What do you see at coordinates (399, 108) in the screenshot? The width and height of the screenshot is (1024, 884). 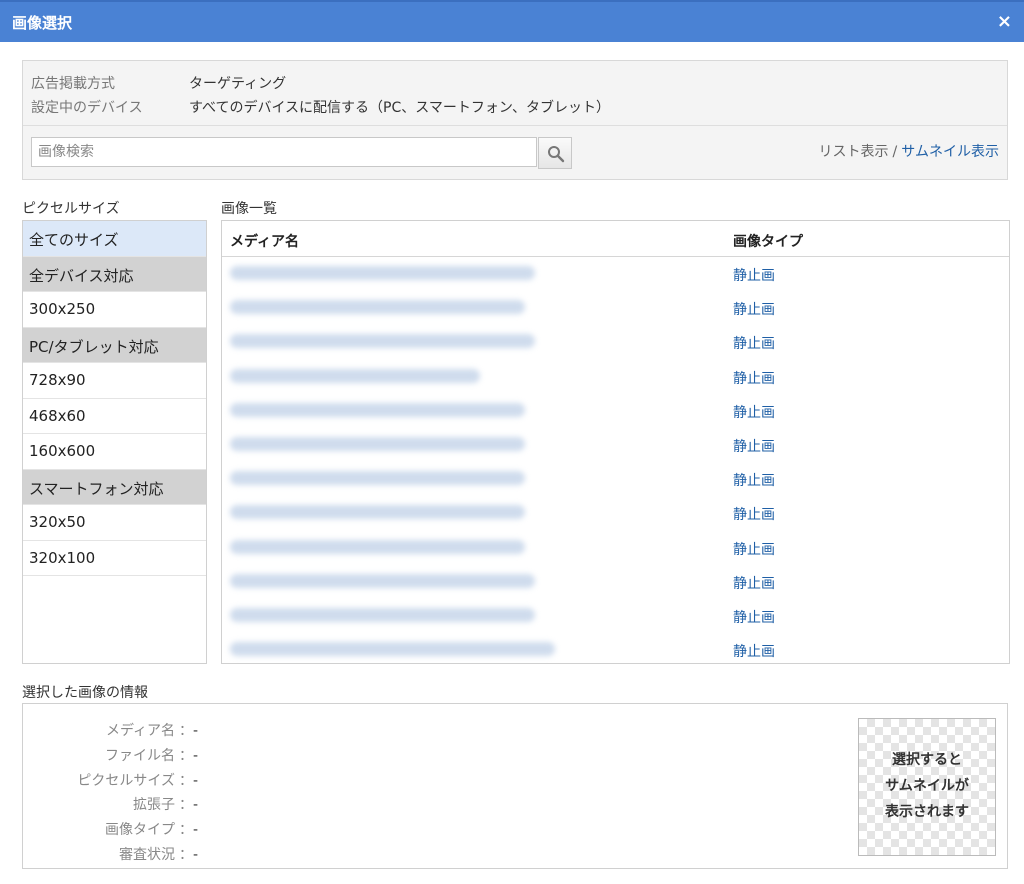 I see `device-value: すべてのデバイスに配信する（PC、スマートフォン、タブレット）` at bounding box center [399, 108].